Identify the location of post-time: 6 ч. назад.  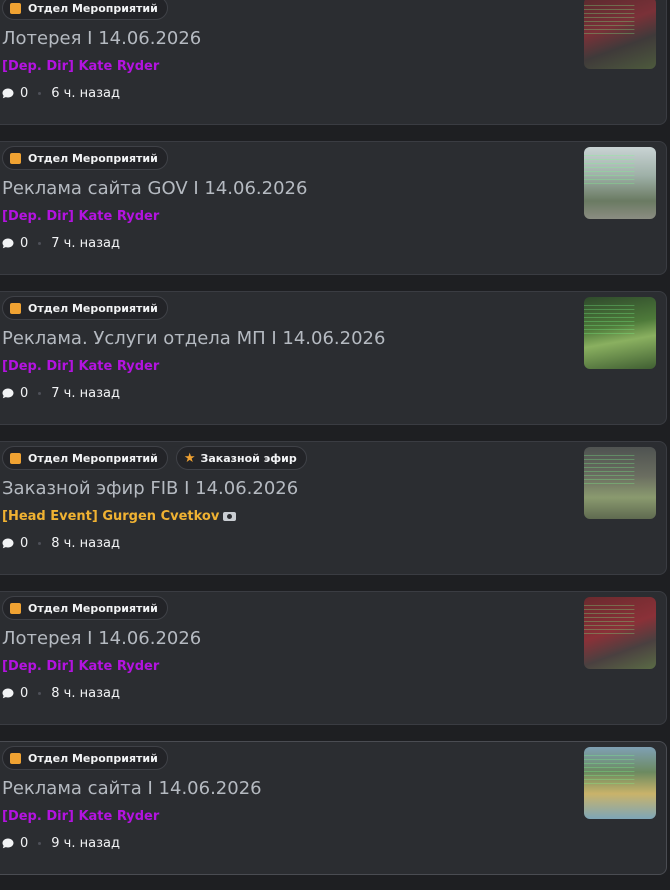
(85, 93).